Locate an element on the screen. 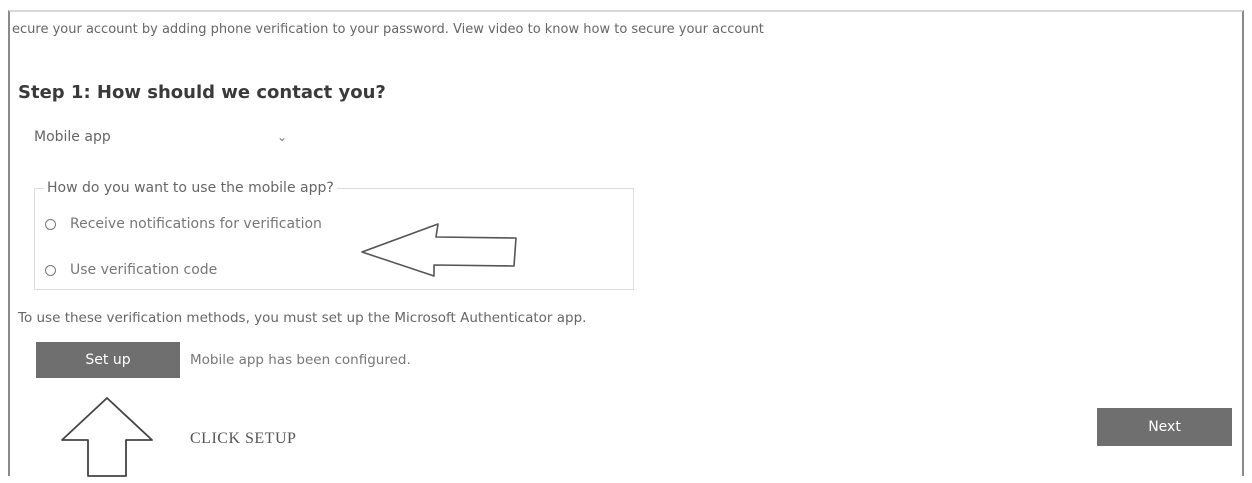 Image resolution: width=1252 pixels, height=483 pixels. arrow-up-icon is located at coordinates (107, 437).